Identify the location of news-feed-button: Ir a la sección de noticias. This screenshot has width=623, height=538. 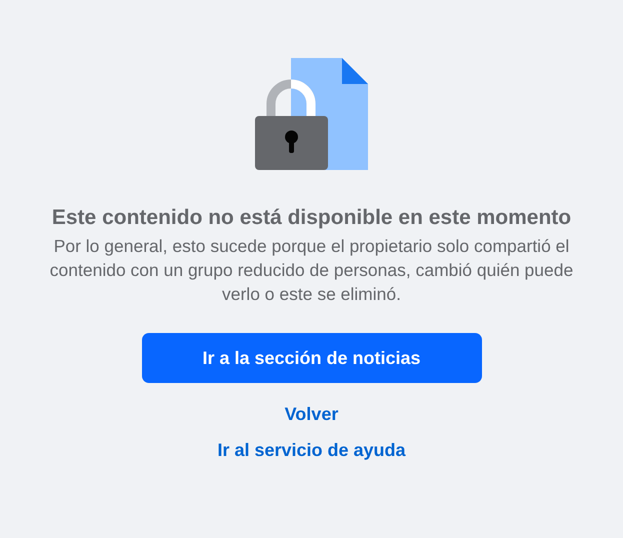
(312, 358).